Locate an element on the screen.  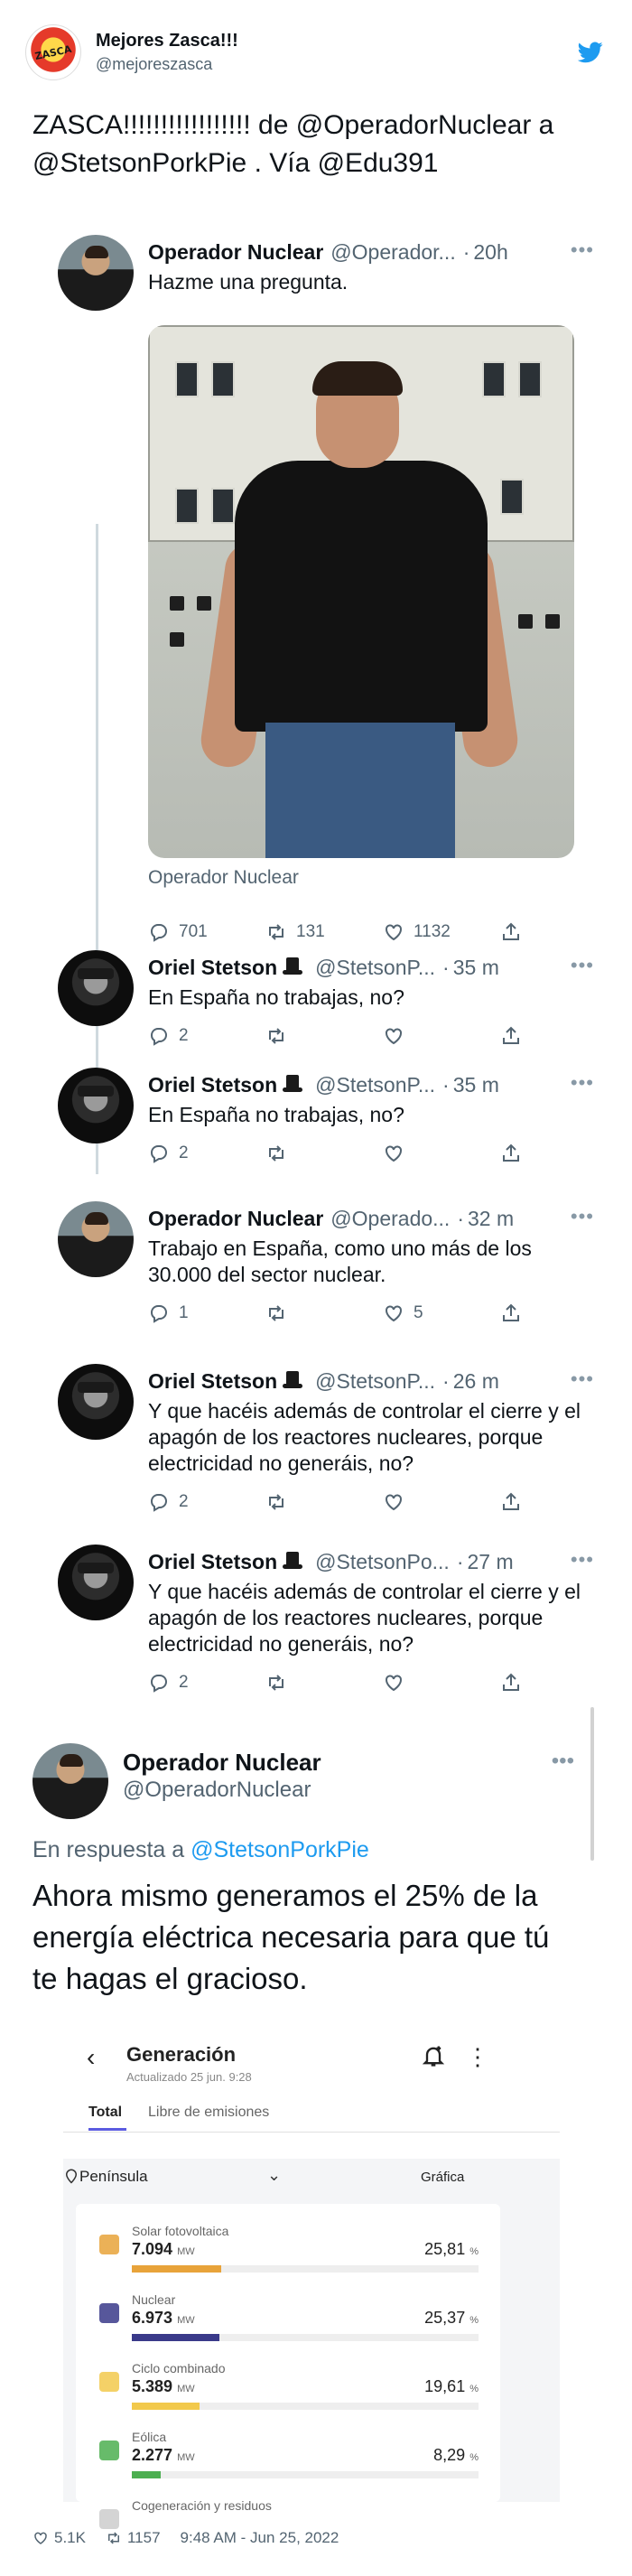
chevron-down-icon: ⌄ is located at coordinates (274, 2175).